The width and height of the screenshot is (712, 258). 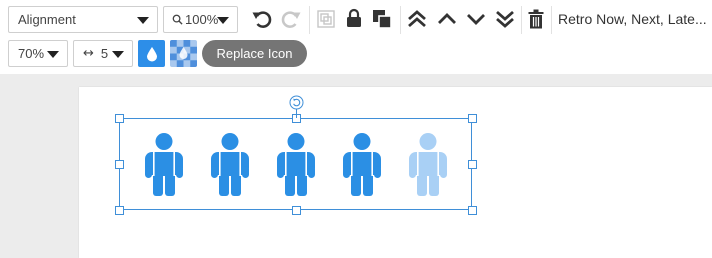 I want to click on bring-to-front-icon, so click(x=417, y=19).